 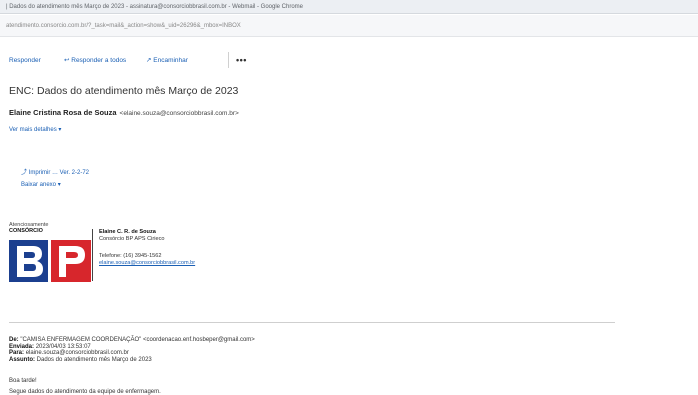 I want to click on signature-company: Consórcio BP APS Cirieco, so click(x=132, y=239).